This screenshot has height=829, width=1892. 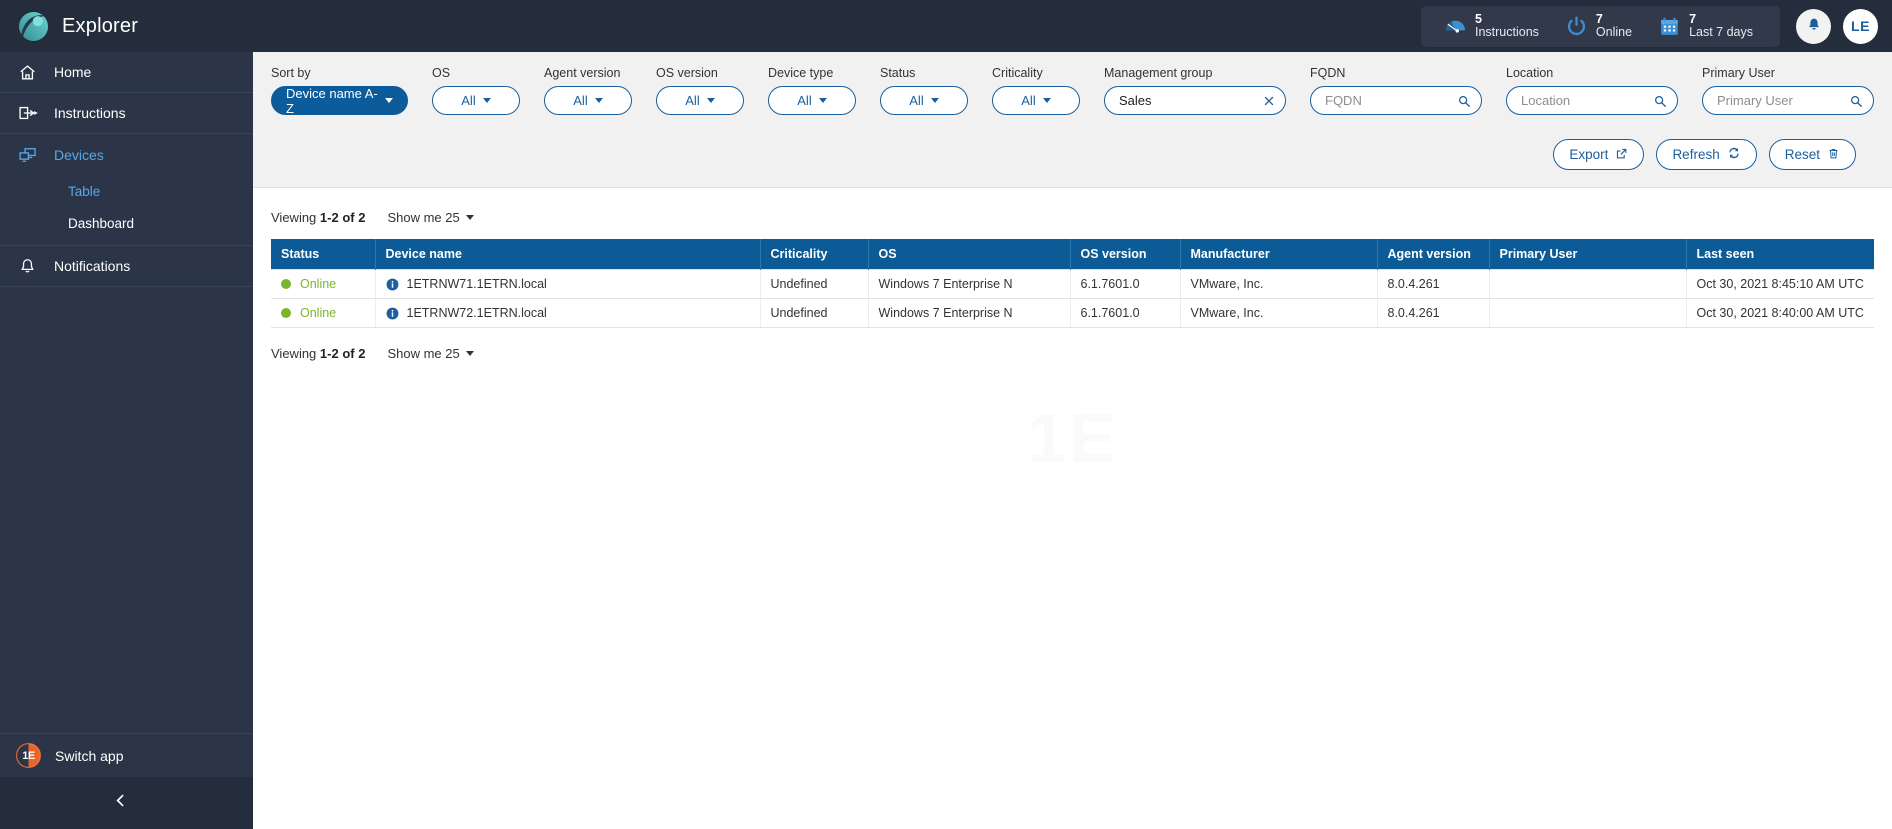 What do you see at coordinates (126, 154) in the screenshot?
I see `sidebar-item-devices: Devices` at bounding box center [126, 154].